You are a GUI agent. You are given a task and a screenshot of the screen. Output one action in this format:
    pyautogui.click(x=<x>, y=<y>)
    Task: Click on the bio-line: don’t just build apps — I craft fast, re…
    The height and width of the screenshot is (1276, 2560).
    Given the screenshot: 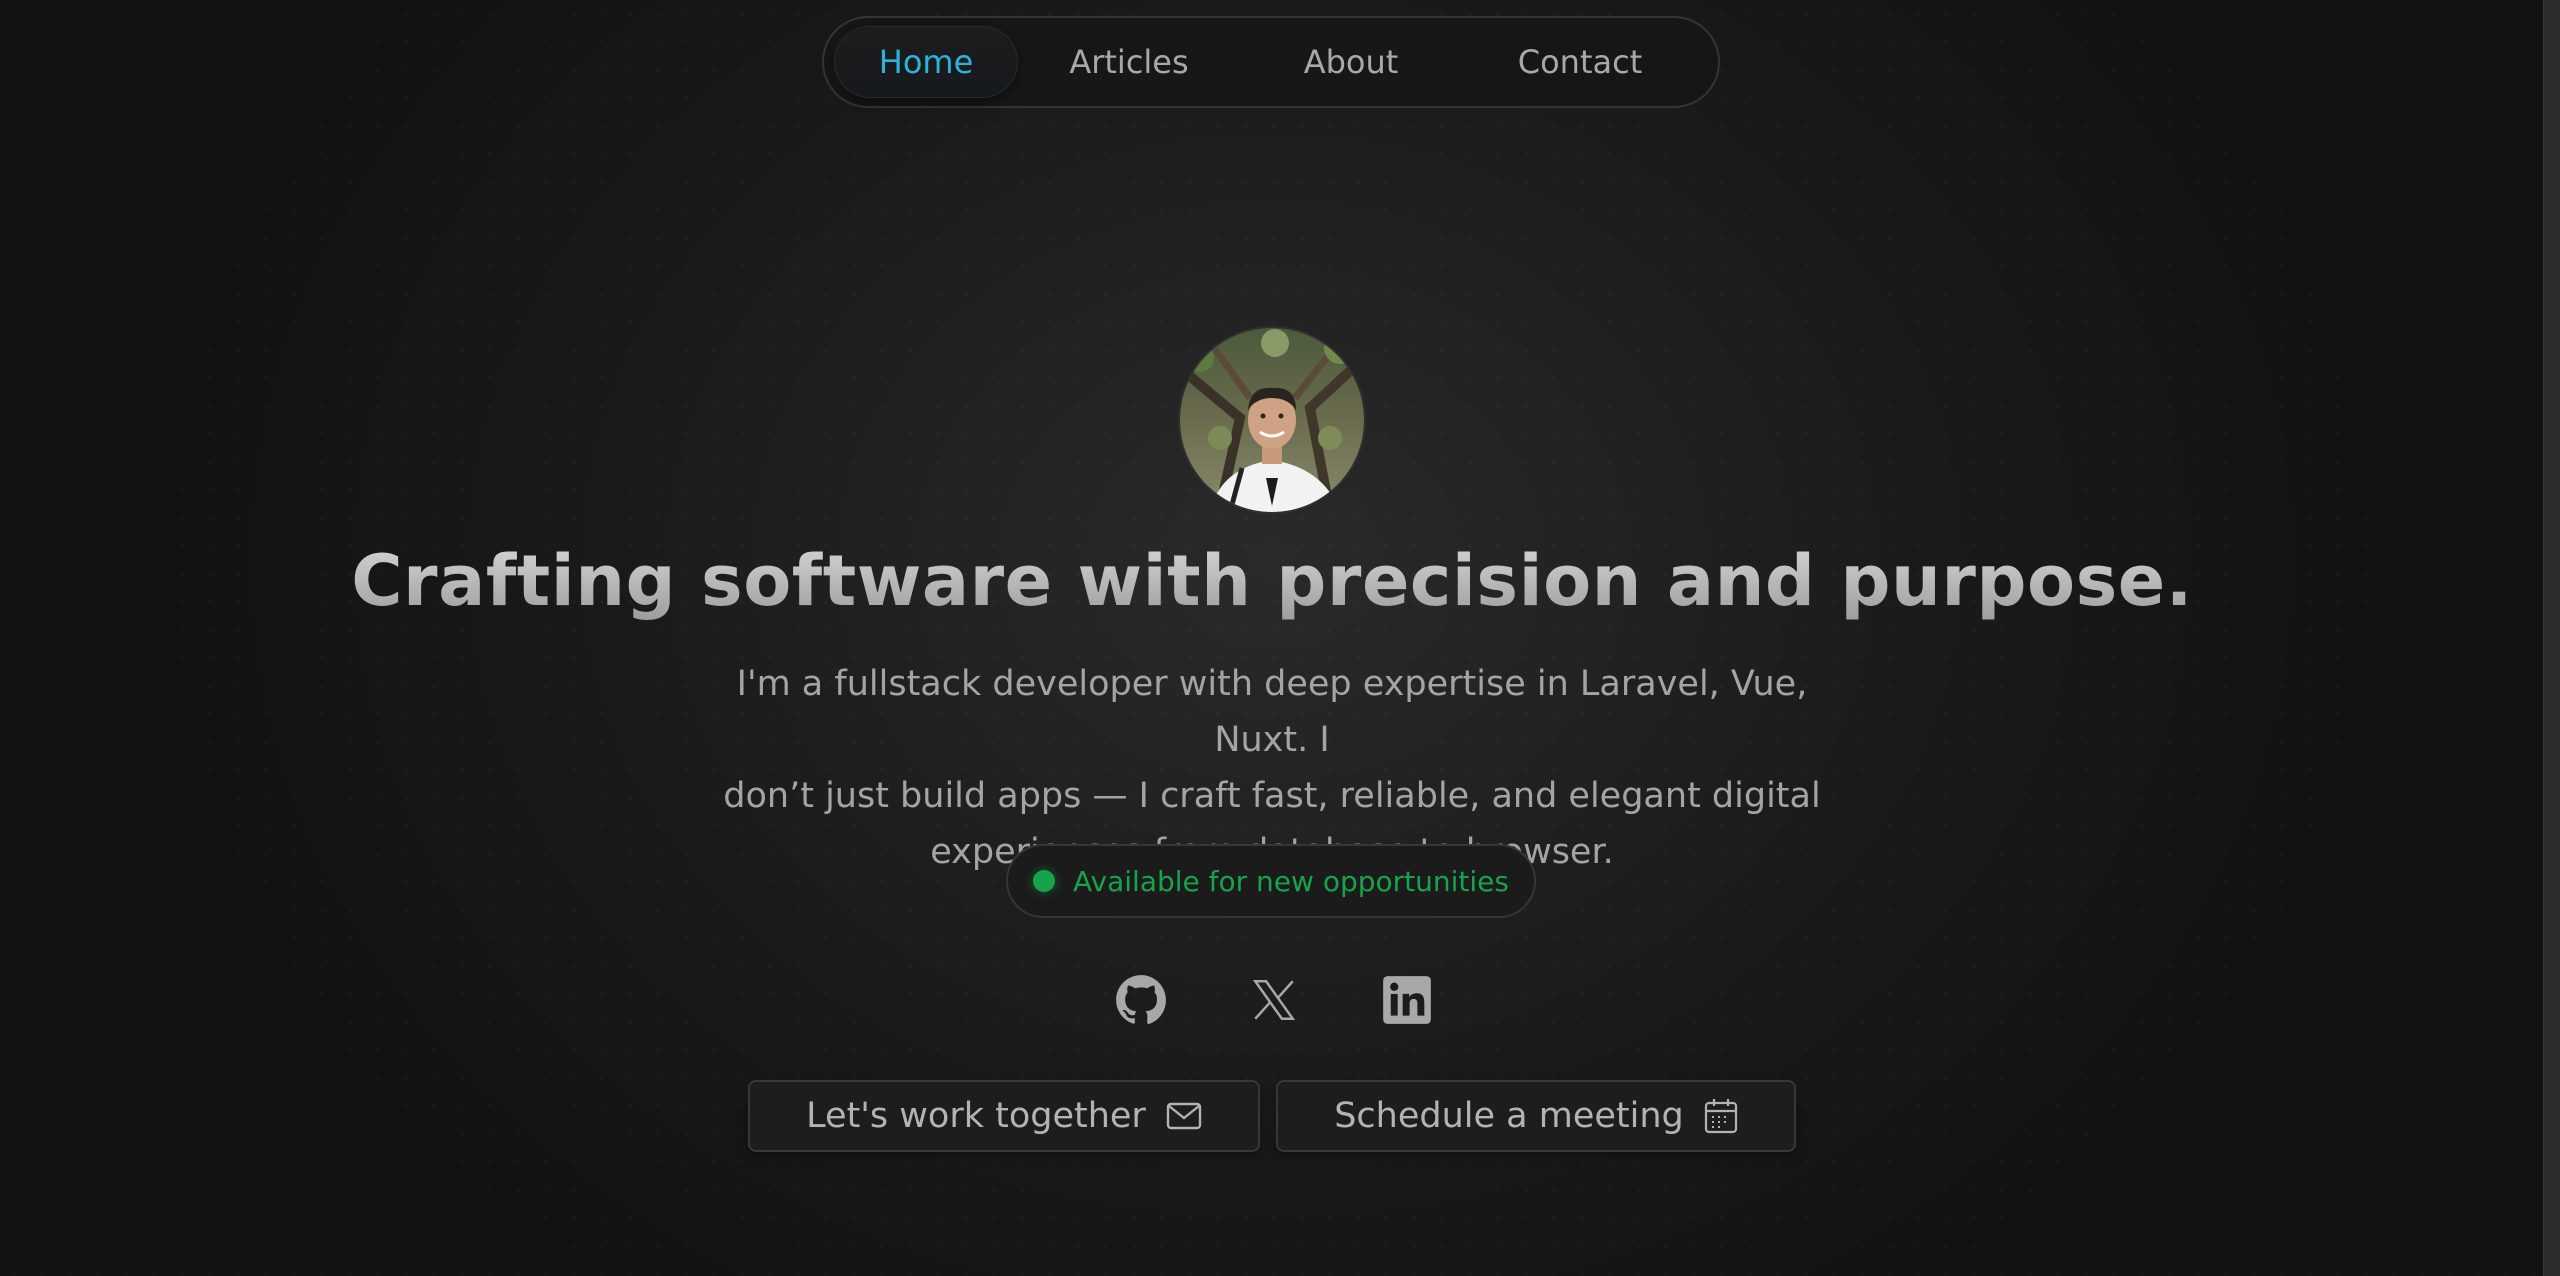 What is the action you would take?
    pyautogui.click(x=1272, y=796)
    